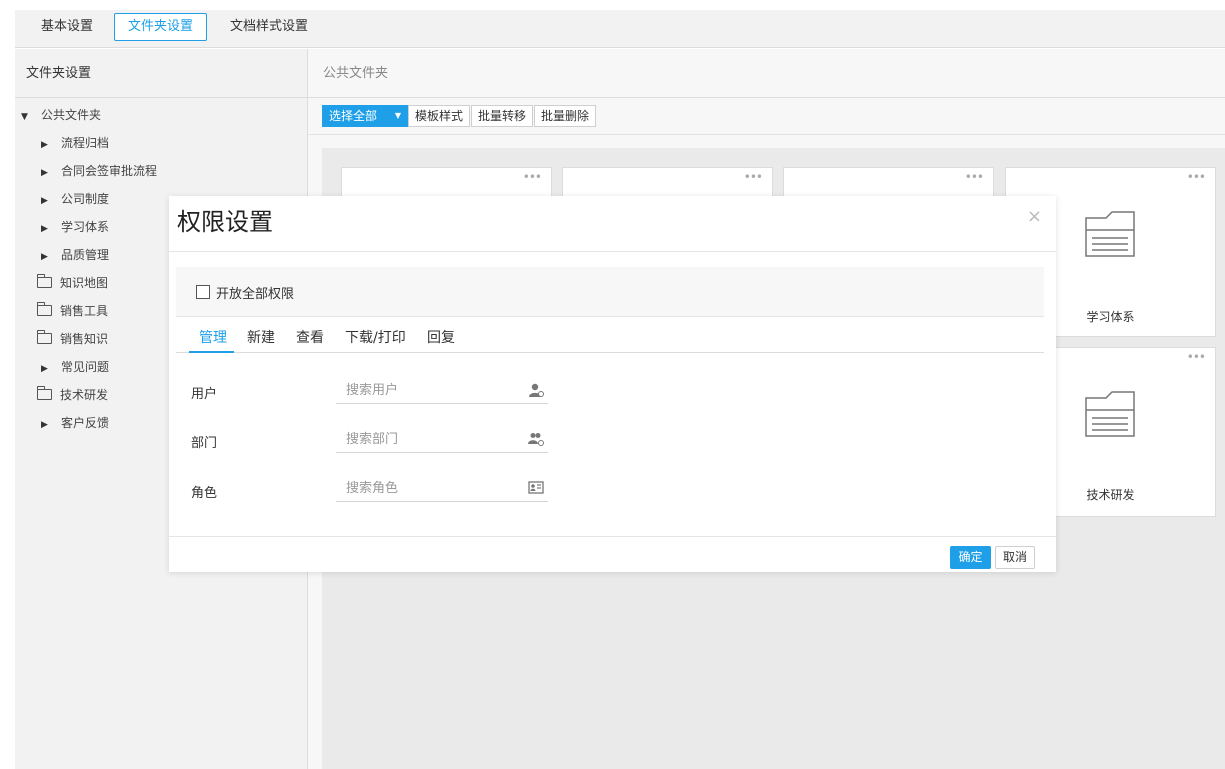 The image size is (1225, 769). I want to click on tree-item: 销售知识, so click(72, 339).